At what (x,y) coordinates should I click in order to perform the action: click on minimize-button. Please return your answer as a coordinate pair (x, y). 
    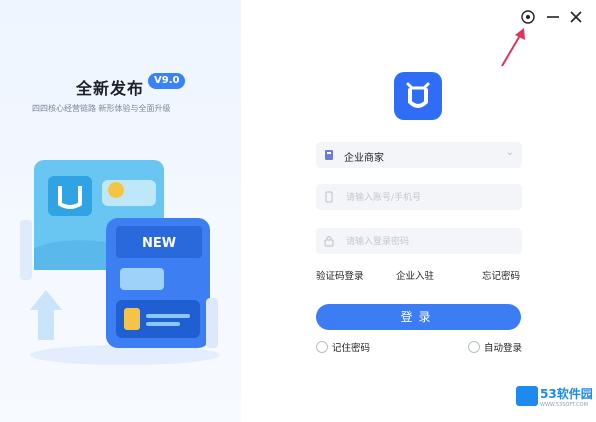
    Looking at the image, I should click on (553, 17).